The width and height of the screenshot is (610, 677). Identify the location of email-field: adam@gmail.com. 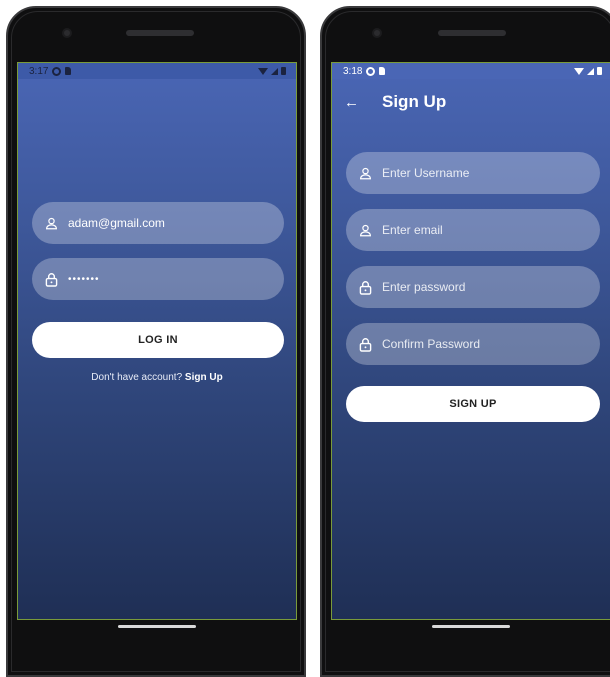
(158, 223).